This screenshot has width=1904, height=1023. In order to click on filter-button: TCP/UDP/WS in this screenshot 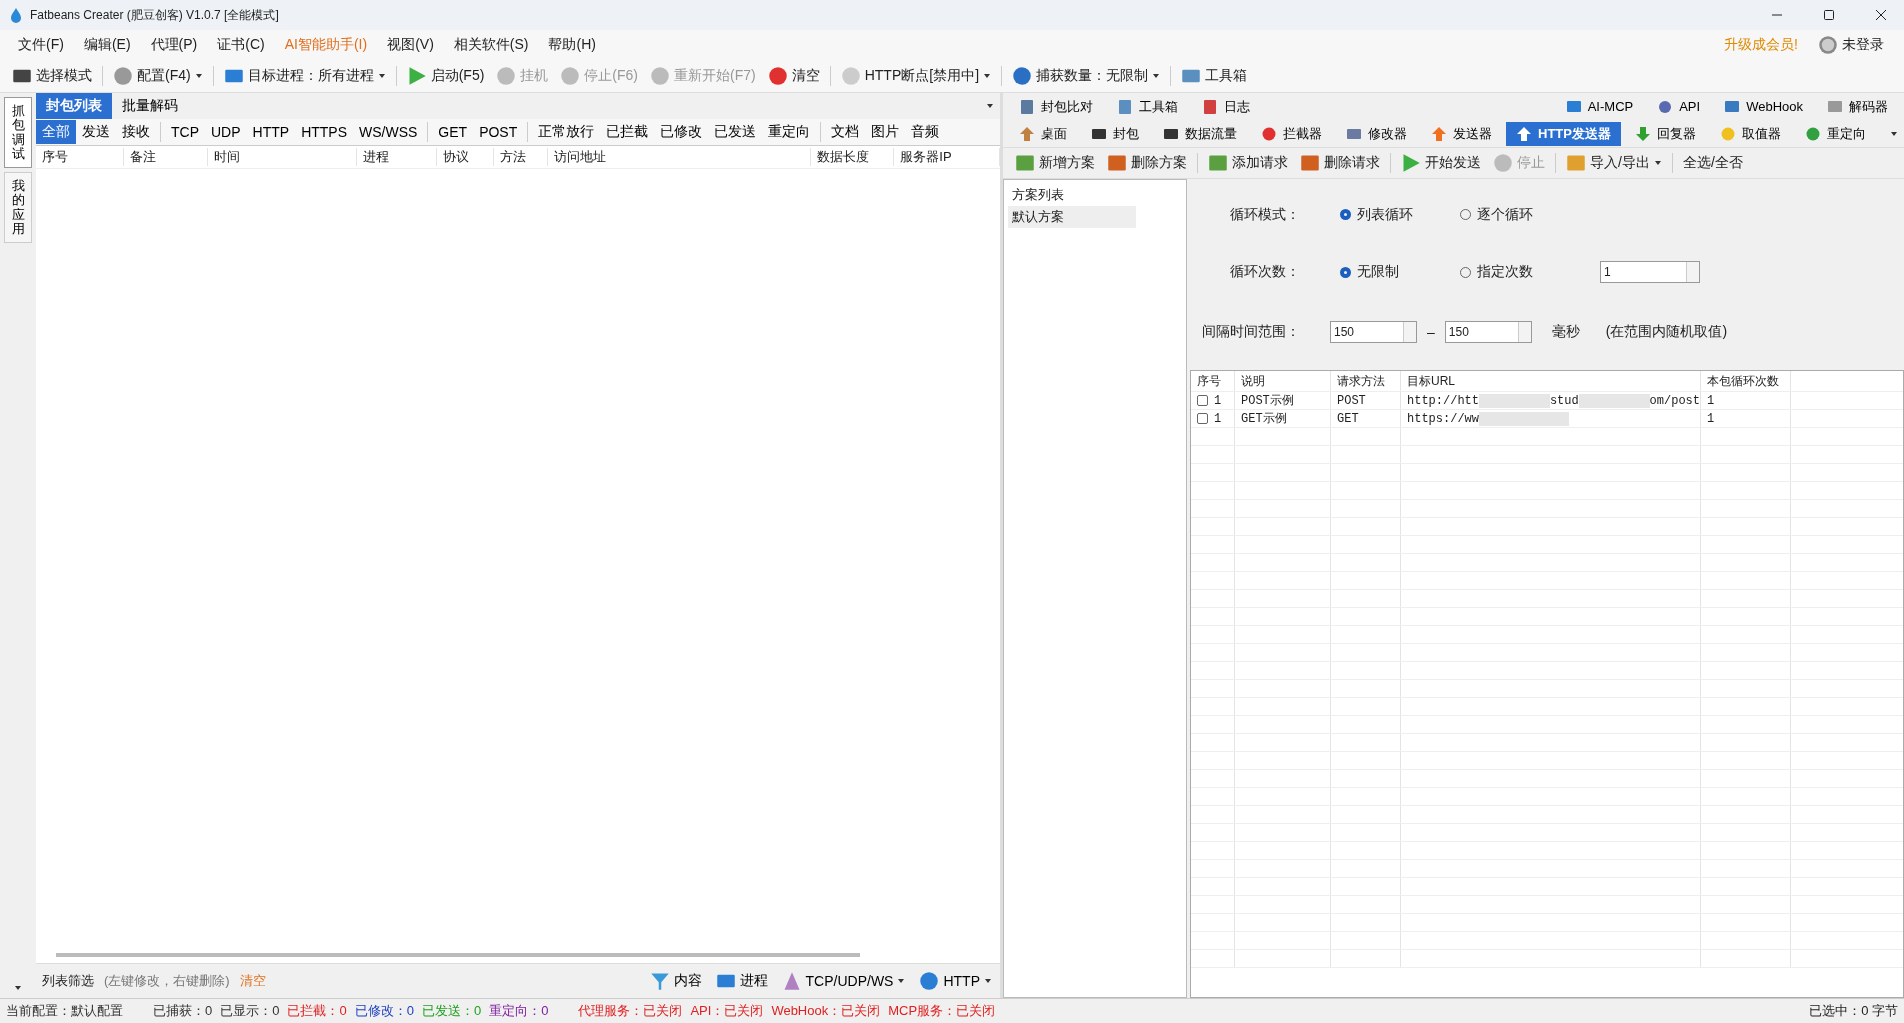, I will do `click(843, 981)`.